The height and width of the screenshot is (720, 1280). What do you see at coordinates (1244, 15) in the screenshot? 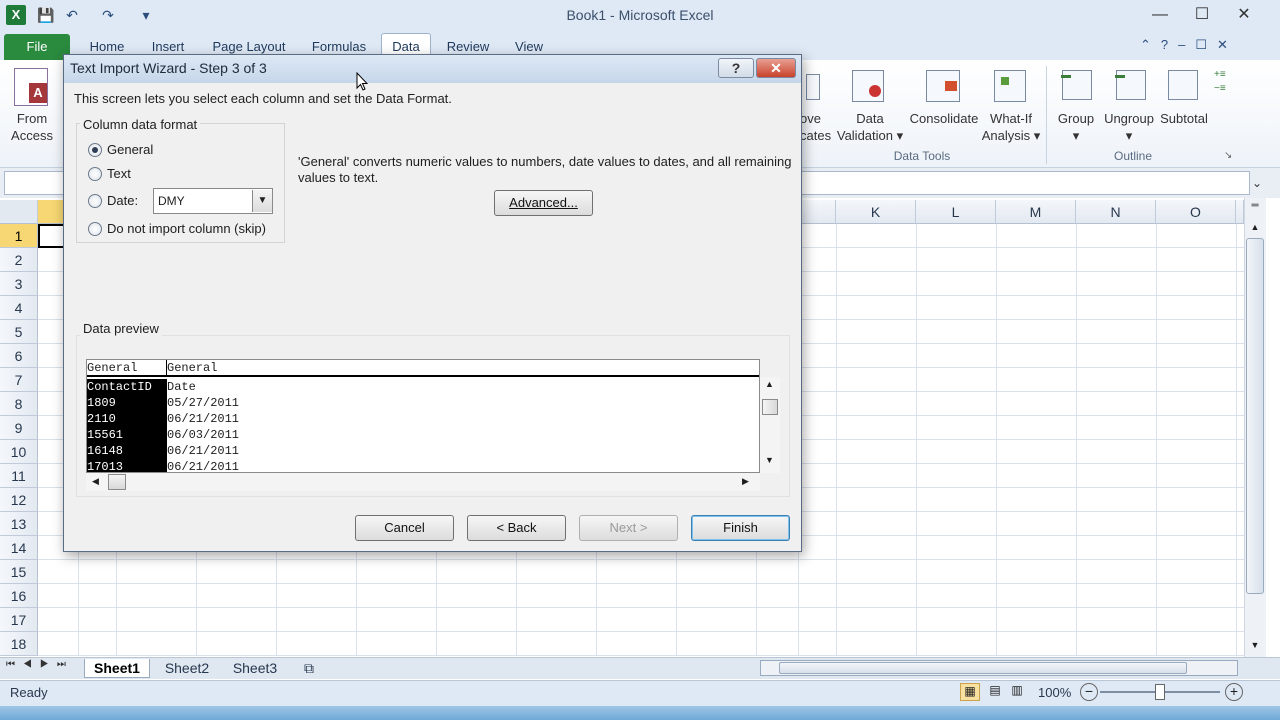
I see `close-button: ✕` at bounding box center [1244, 15].